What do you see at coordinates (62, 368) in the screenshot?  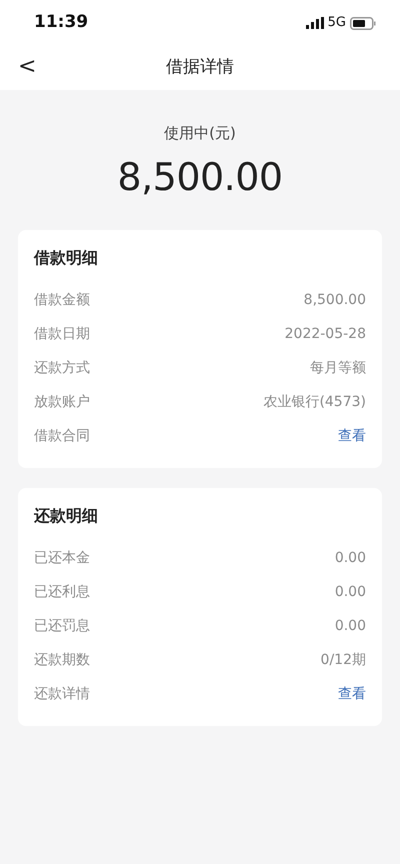 I see `row-label: 还款方式` at bounding box center [62, 368].